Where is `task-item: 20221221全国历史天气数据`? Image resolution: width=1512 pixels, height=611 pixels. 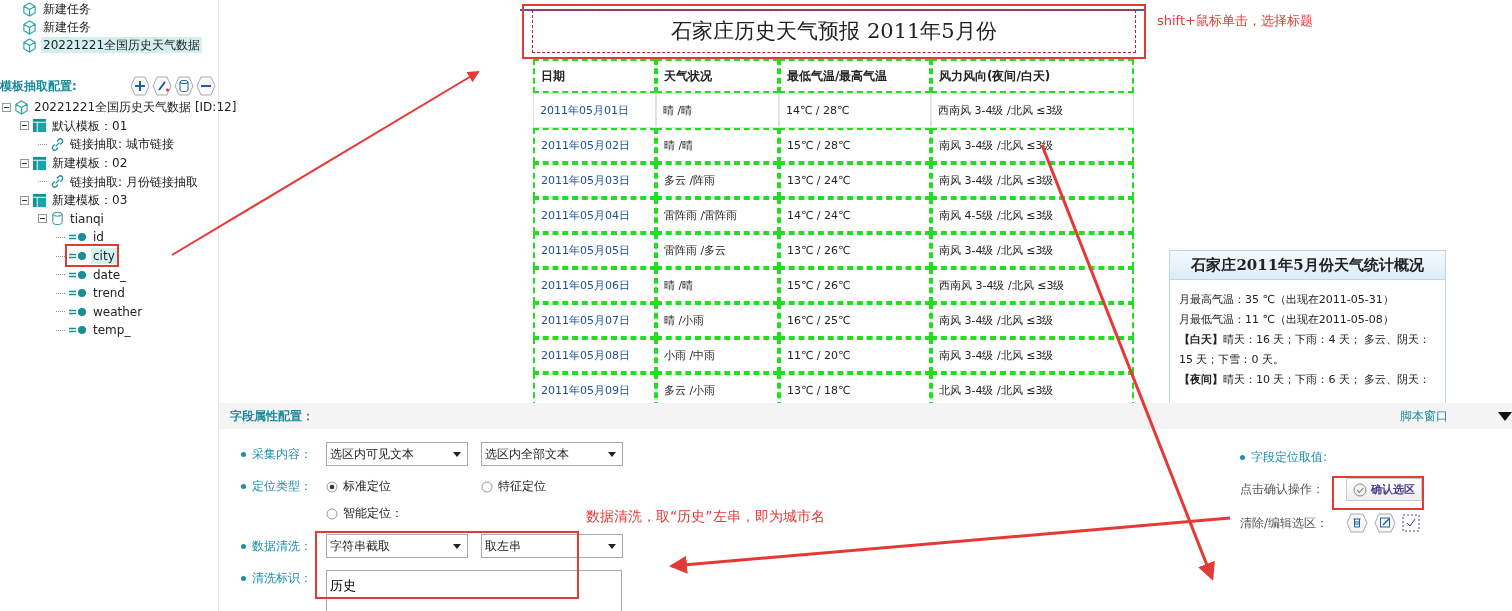 task-item: 20221221全国历史天气数据 is located at coordinates (122, 45).